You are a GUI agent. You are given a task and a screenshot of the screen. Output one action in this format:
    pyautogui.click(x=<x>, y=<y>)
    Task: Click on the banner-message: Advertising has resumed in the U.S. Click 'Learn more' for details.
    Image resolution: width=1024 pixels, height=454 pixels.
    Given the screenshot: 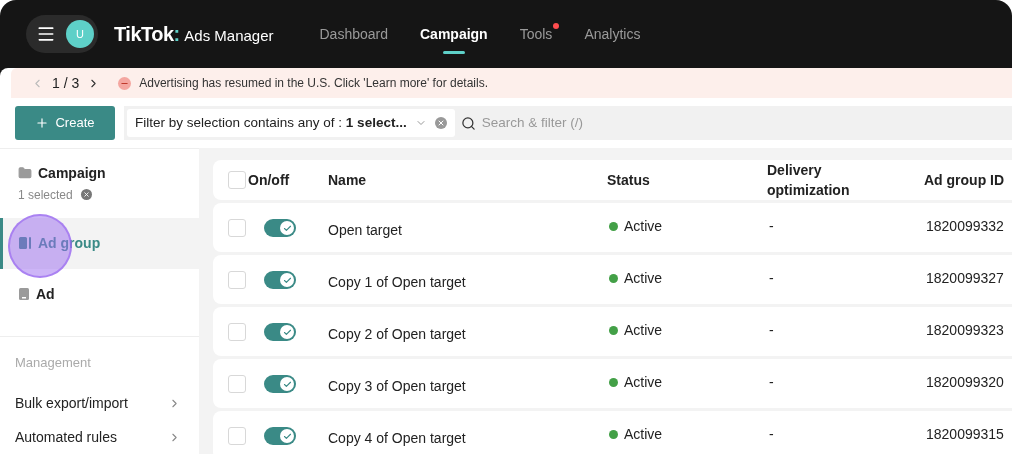 What is the action you would take?
    pyautogui.click(x=313, y=83)
    